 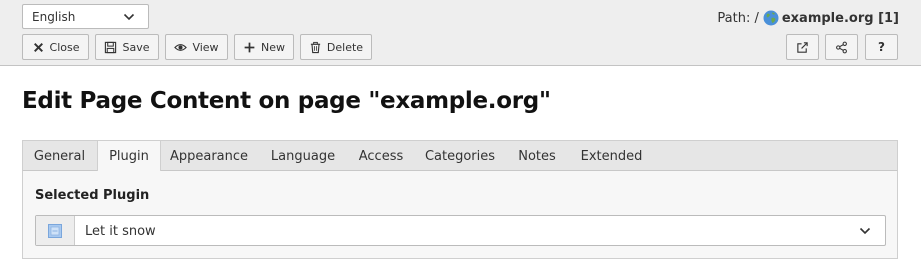 I want to click on tab-plugin: Plugin, so click(x=129, y=156).